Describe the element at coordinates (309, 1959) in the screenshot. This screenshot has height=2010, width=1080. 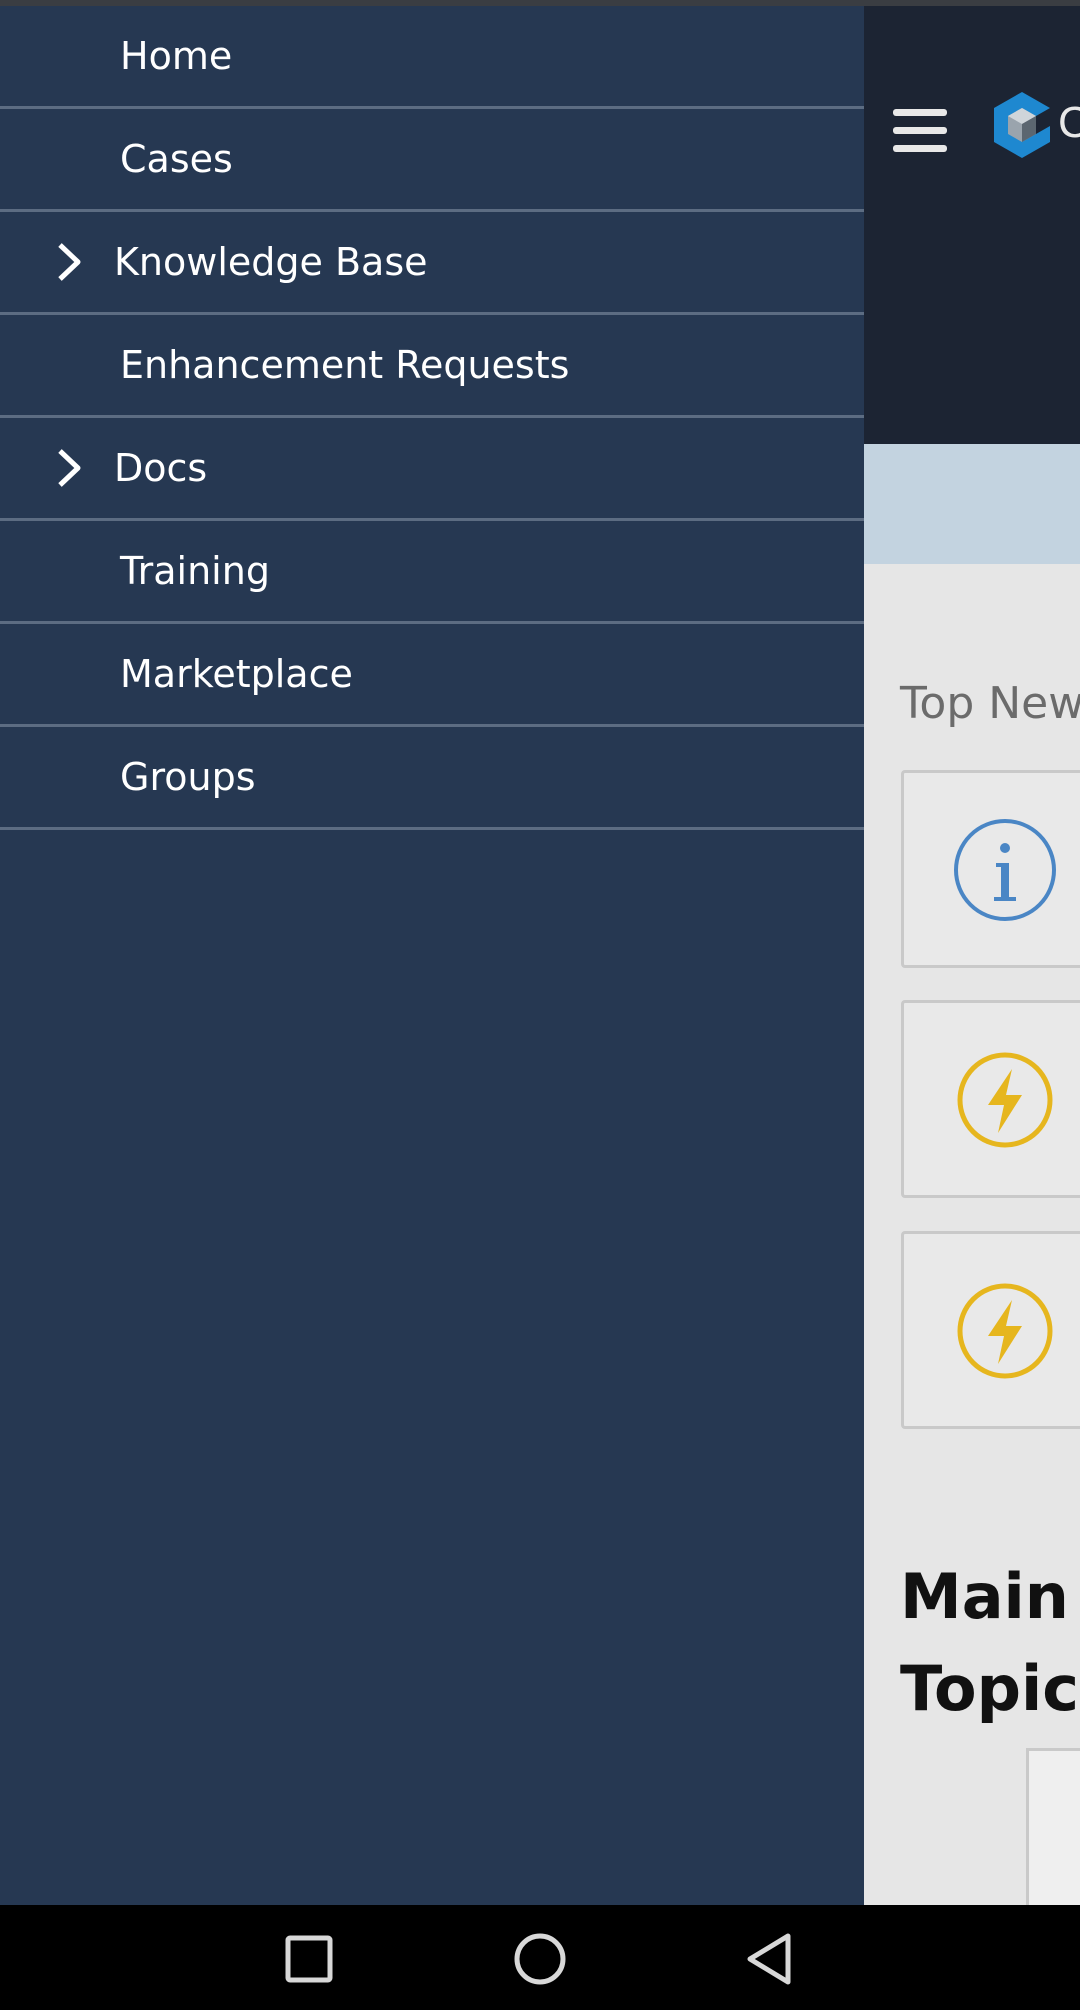
I see `recents-square-icon` at that location.